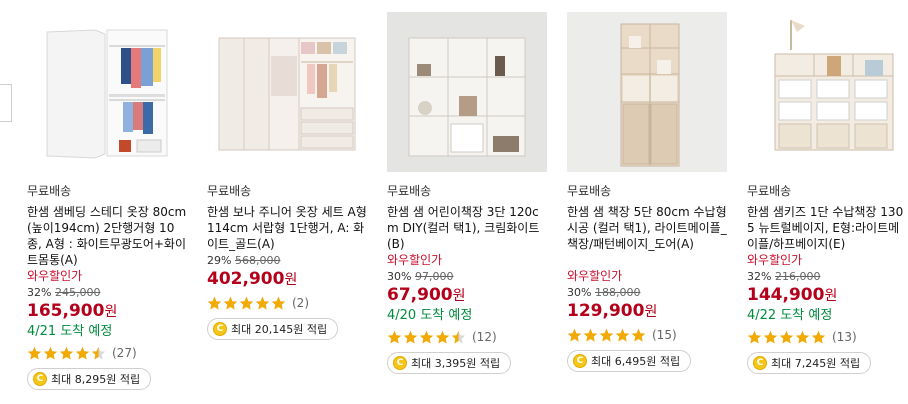 This screenshot has height=404, width=908. I want to click on points-text: 최대 3,395원 적립, so click(456, 363).